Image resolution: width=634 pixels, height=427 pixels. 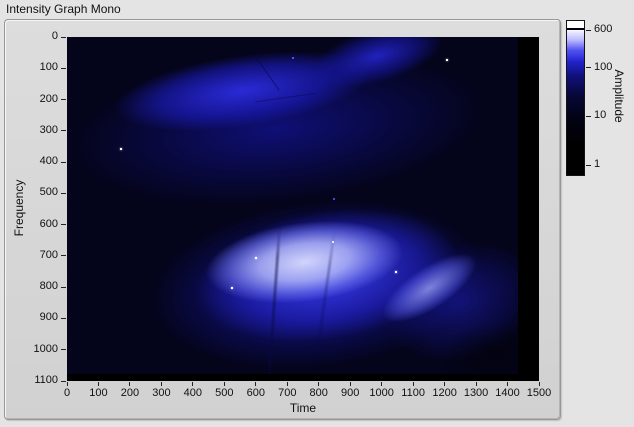 I want to click on x-tick-label: 1300, so click(x=476, y=393).